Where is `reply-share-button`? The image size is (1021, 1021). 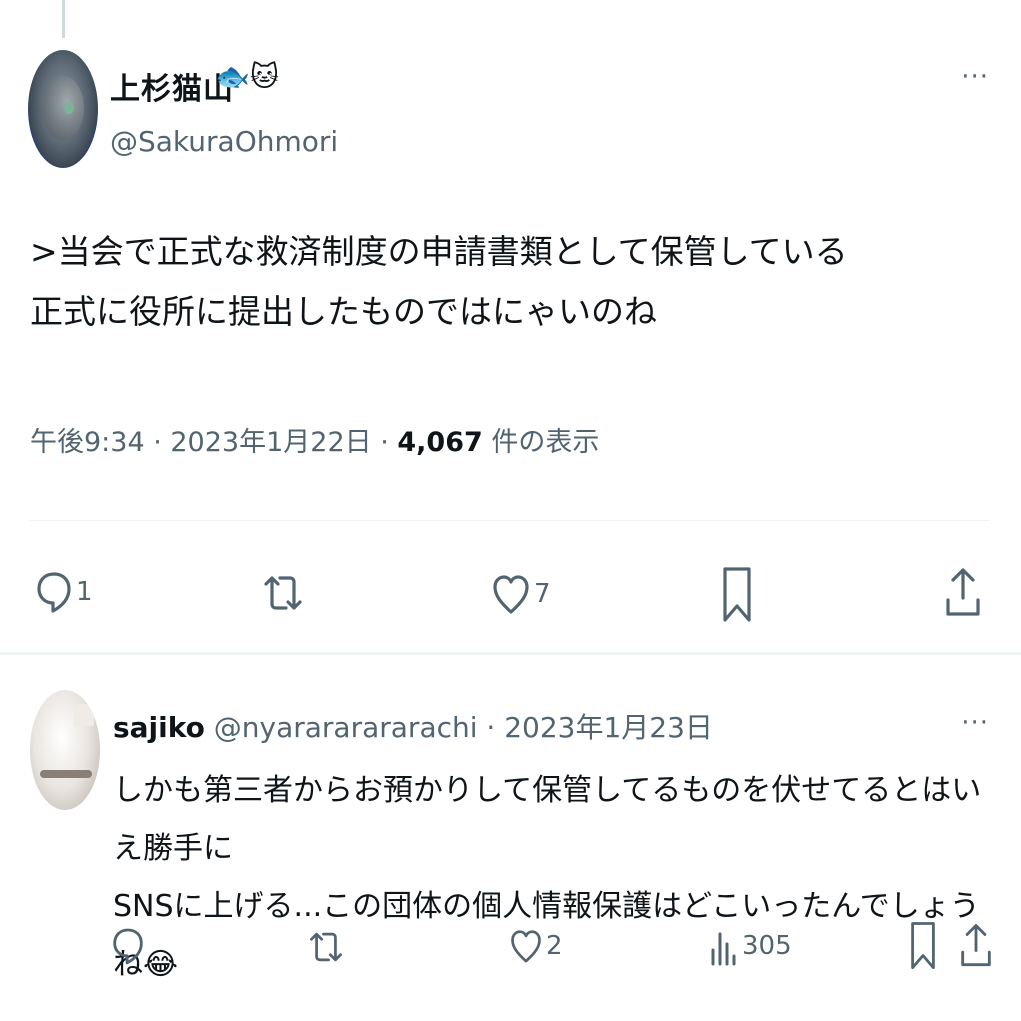
reply-share-button is located at coordinates (976, 946).